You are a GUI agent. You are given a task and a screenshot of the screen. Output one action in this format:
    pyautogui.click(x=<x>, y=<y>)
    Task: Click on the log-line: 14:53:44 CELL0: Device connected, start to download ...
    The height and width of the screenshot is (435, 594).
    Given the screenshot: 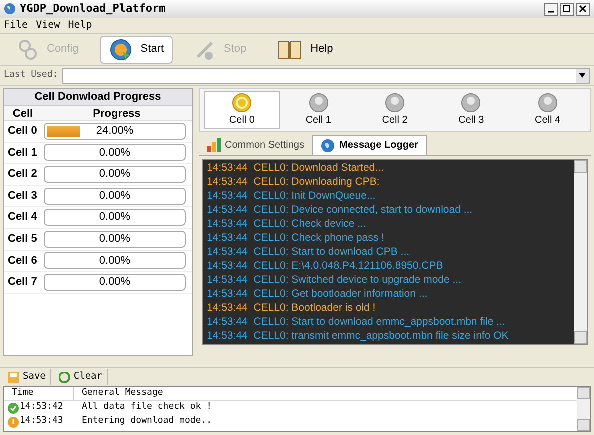 What is the action you would take?
    pyautogui.click(x=340, y=210)
    